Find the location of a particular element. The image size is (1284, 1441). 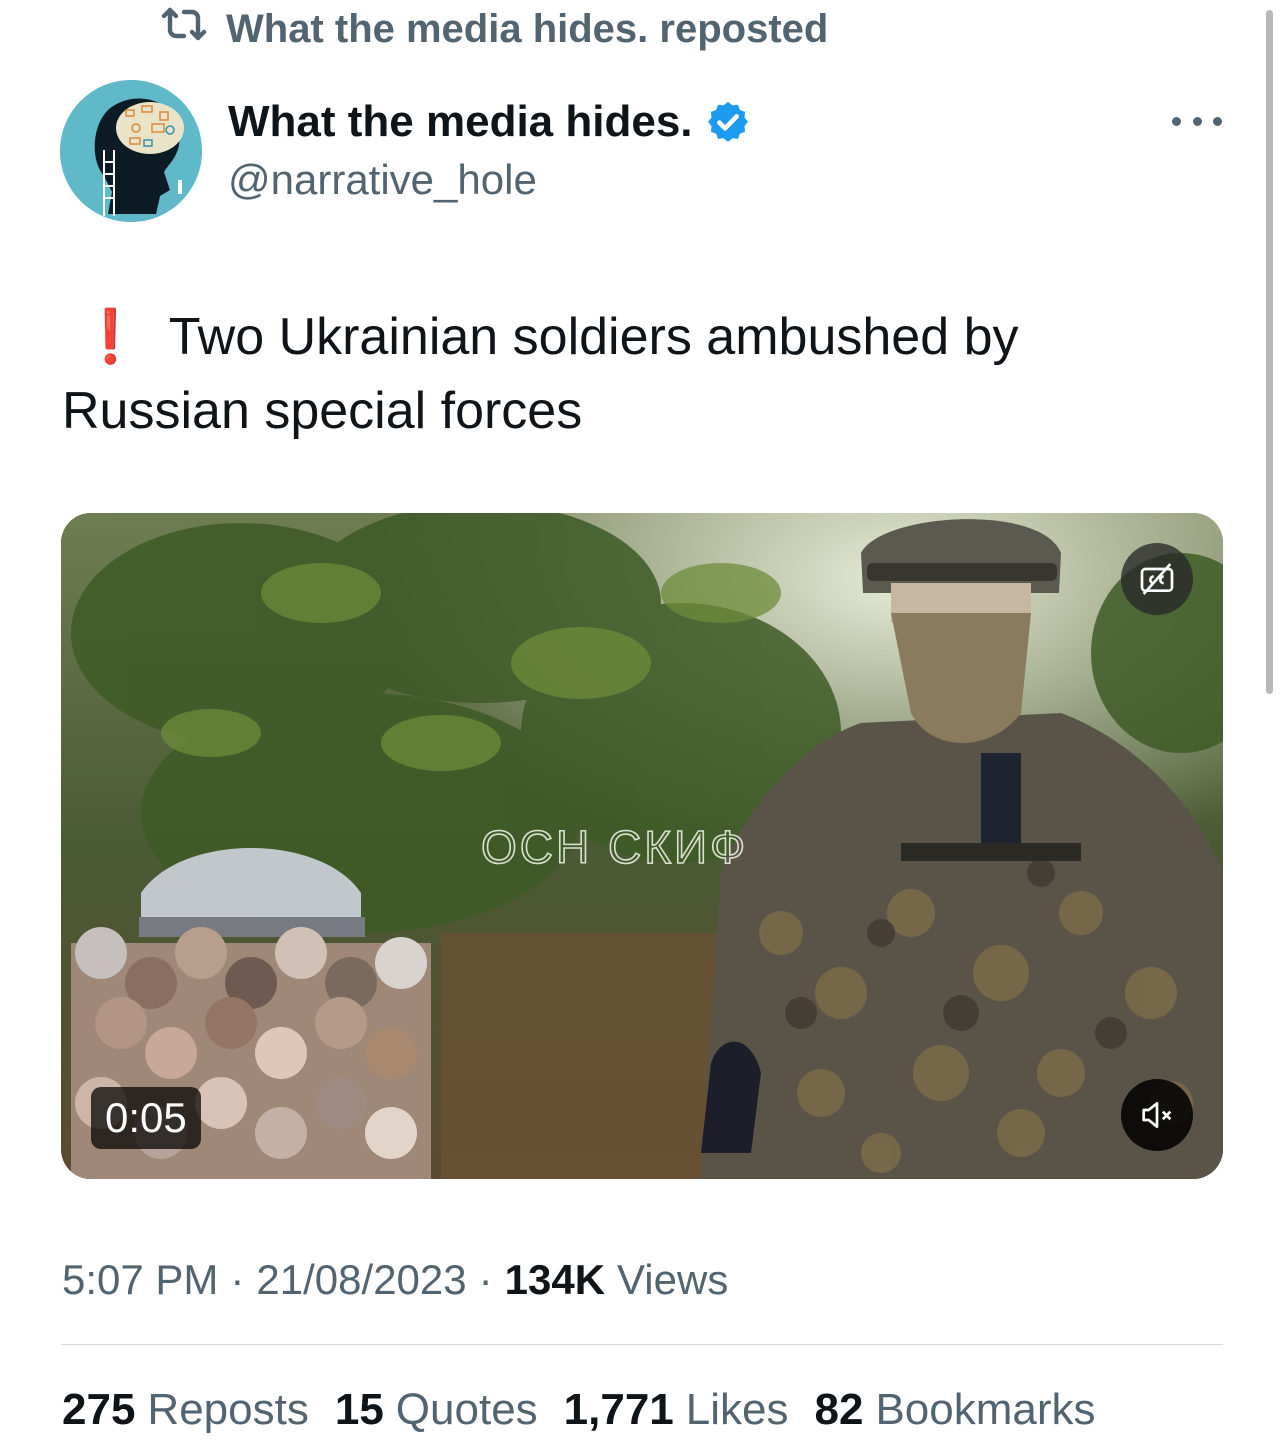

quotes-stat: 15 Quotes is located at coordinates (436, 1410).